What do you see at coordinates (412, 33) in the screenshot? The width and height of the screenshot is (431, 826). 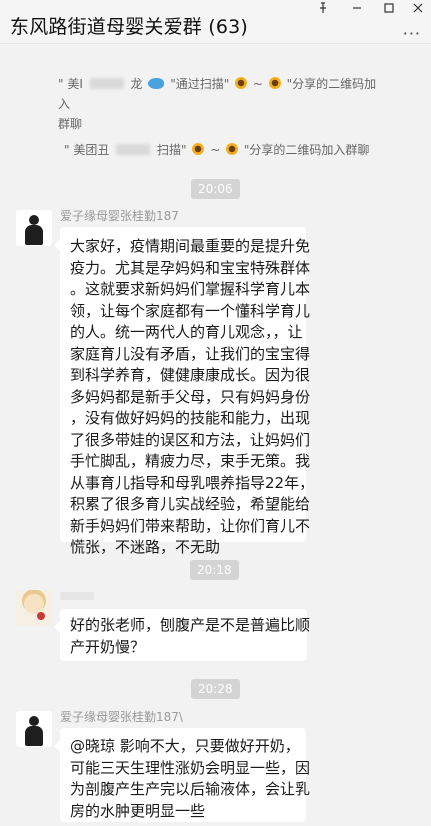 I see `more-icon: ···` at bounding box center [412, 33].